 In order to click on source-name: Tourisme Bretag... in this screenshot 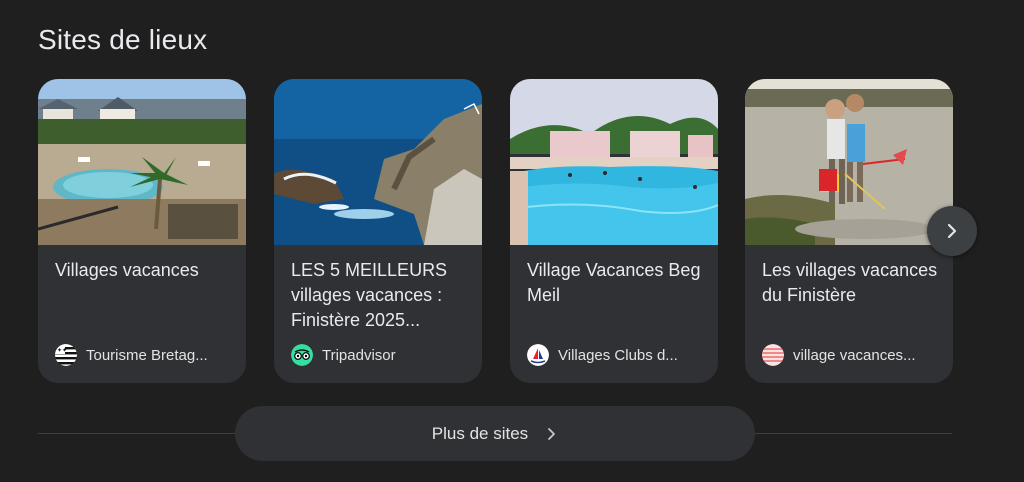, I will do `click(147, 355)`.